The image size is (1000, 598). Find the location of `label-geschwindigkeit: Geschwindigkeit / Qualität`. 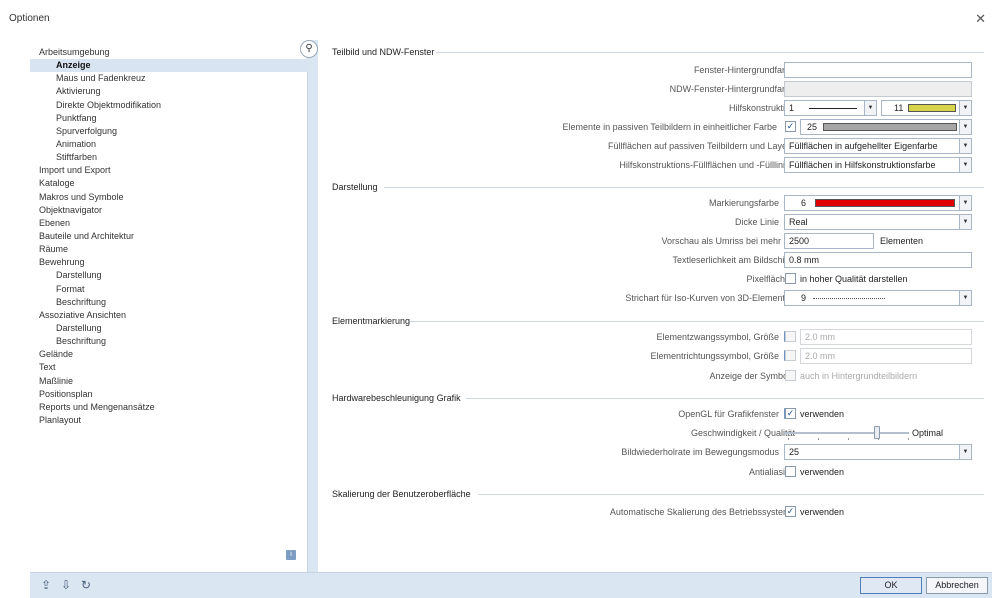

label-geschwindigkeit: Geschwindigkeit / Qualität is located at coordinates (742, 433).